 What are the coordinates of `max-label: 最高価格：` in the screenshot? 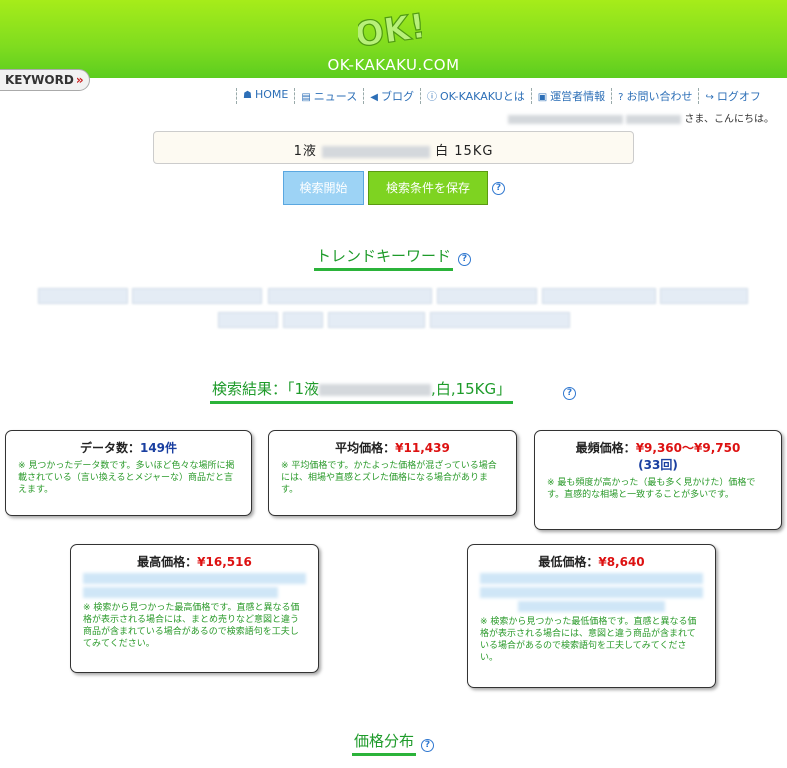 It's located at (167, 562).